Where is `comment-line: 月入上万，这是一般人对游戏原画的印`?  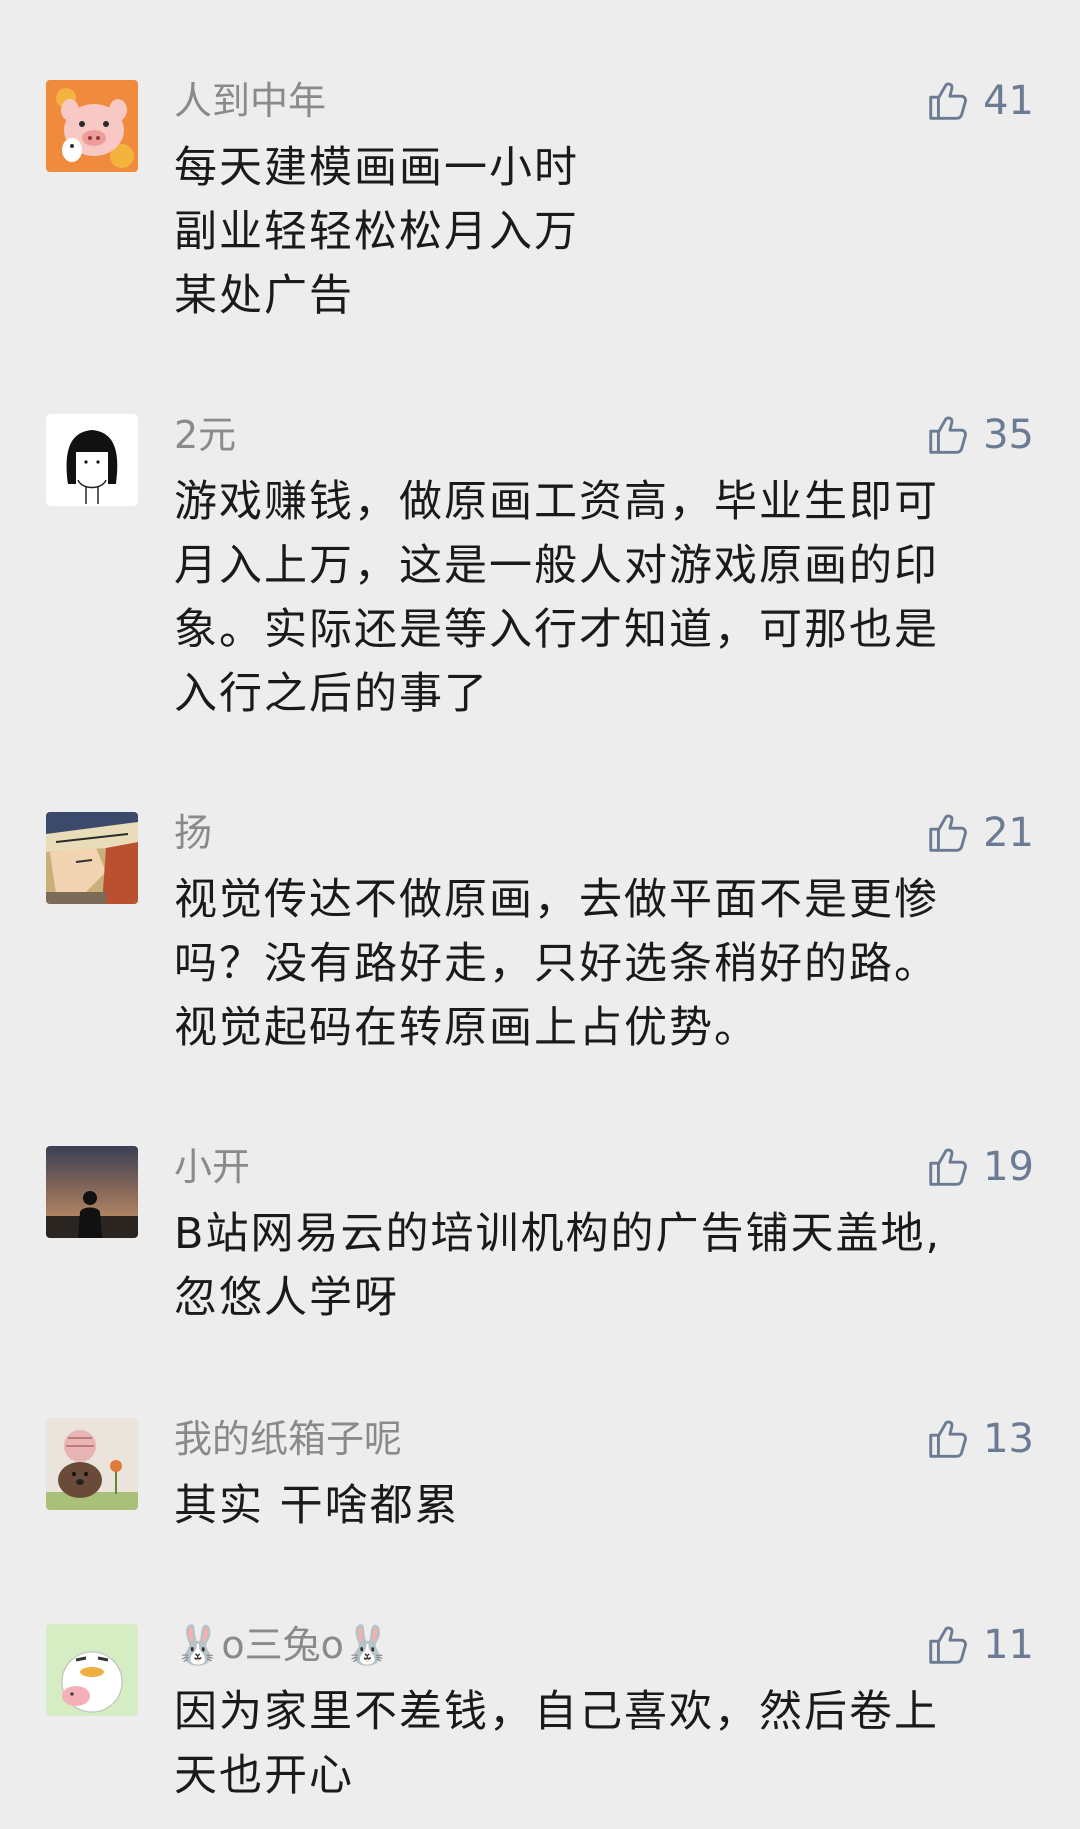
comment-line: 月入上万，这是一般人对游戏原画的印 is located at coordinates (556, 566).